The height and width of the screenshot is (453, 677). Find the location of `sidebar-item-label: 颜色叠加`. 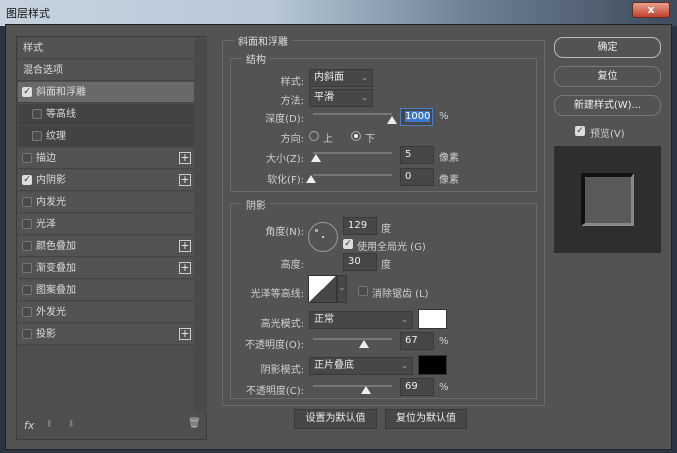

sidebar-item-label: 颜色叠加 is located at coordinates (56, 246).